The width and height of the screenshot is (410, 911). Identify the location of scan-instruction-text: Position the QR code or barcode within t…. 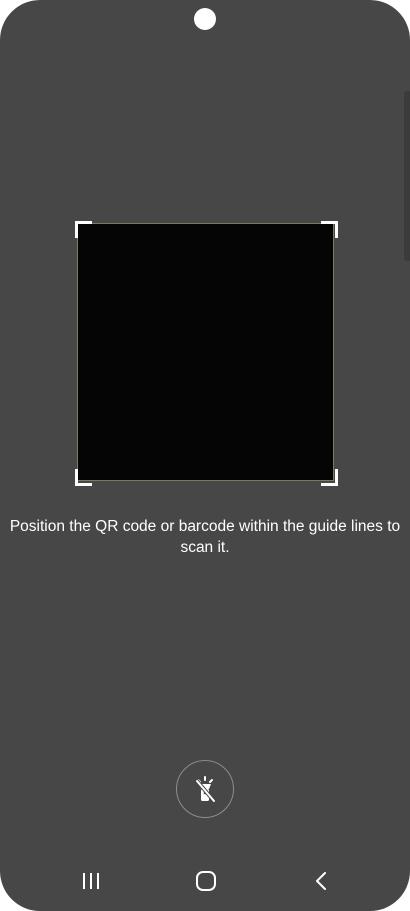
(205, 537).